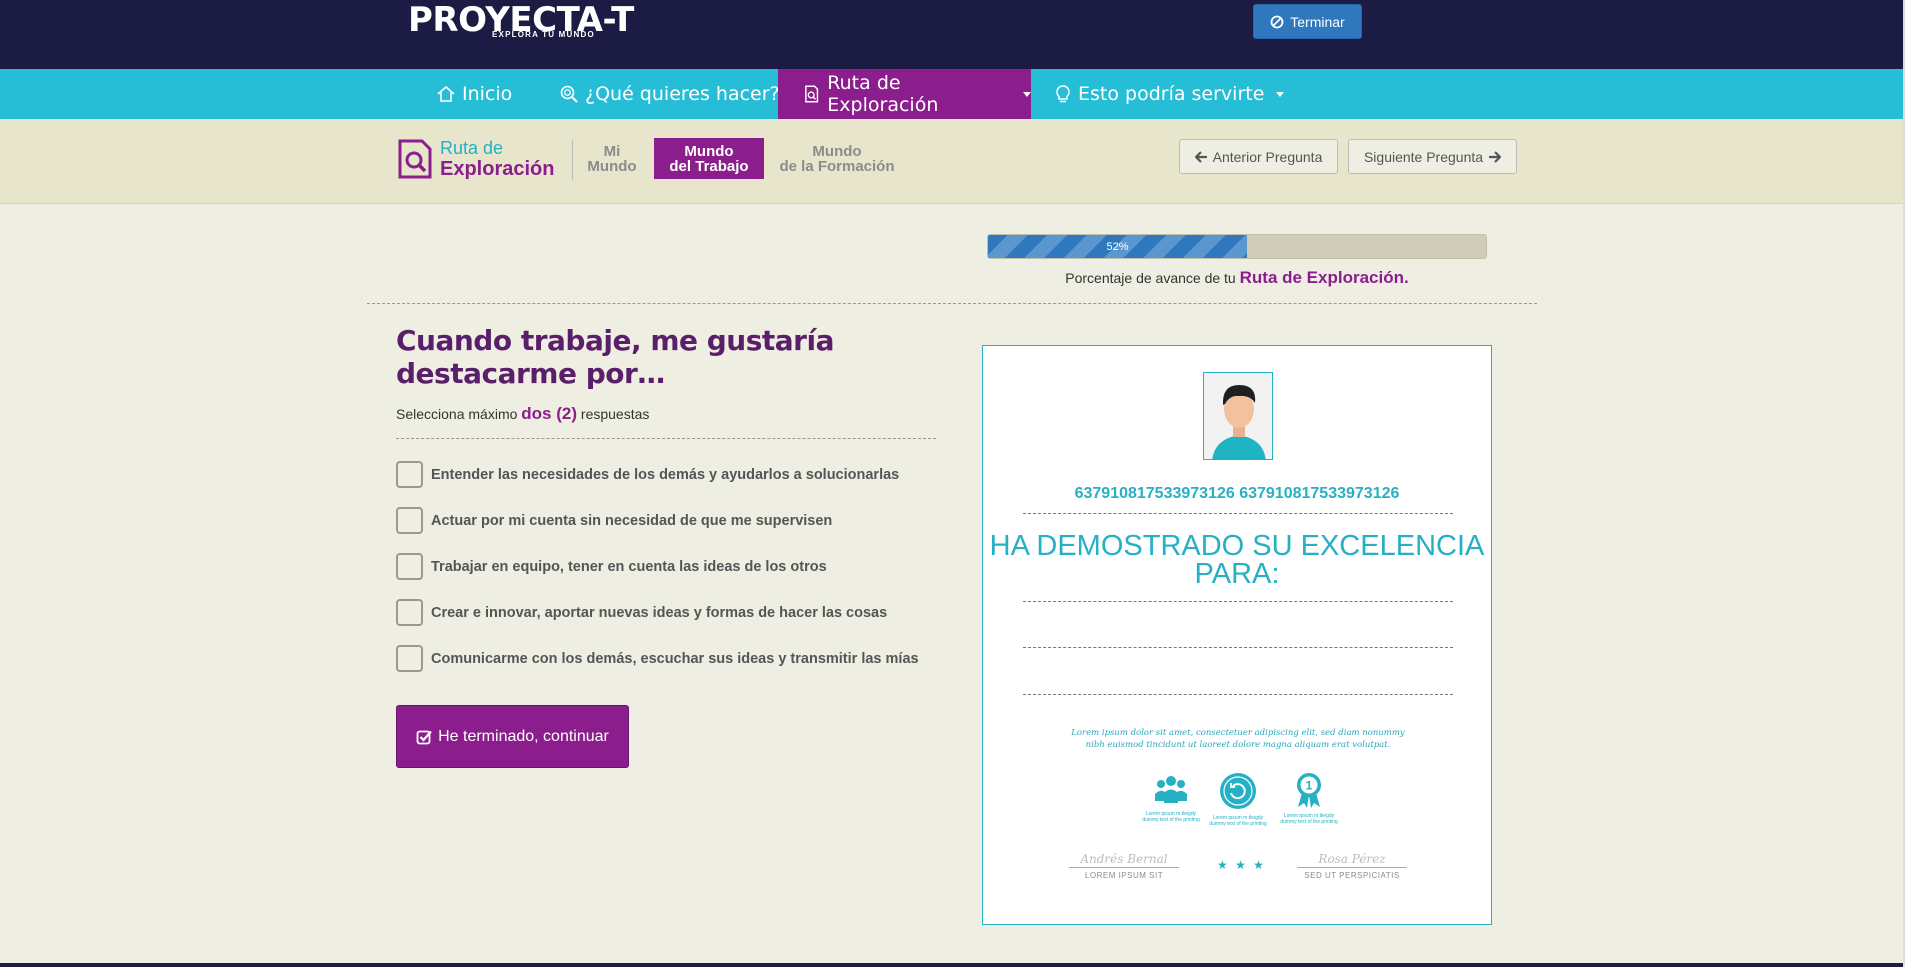 This screenshot has width=1905, height=967. Describe the element at coordinates (1237, 560) in the screenshot. I see `certificate-title: HA DEMOSTRADO SU EXCELENCIA PARA:` at that location.